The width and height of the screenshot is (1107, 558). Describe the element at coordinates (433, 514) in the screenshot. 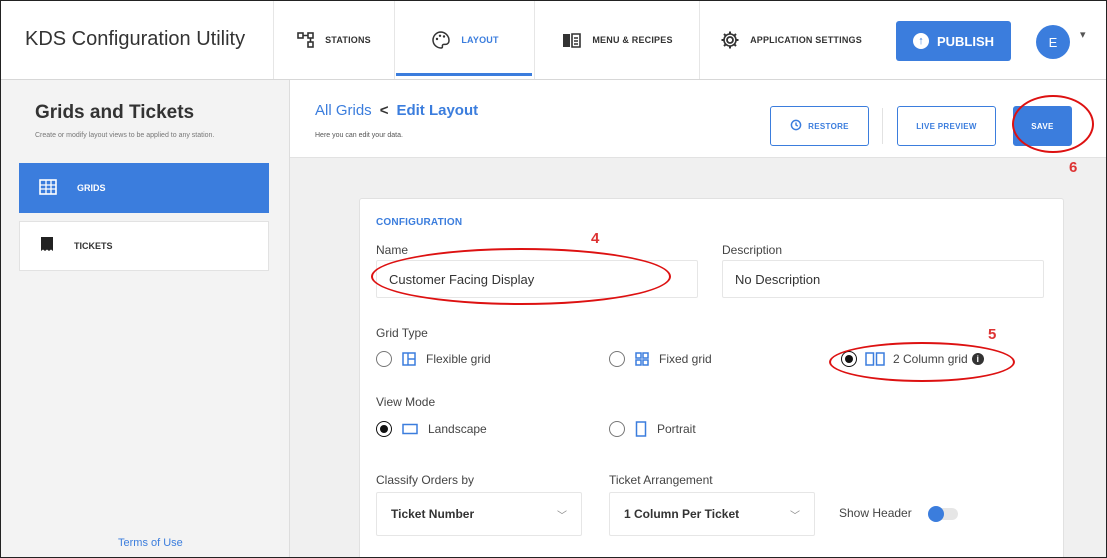

I see `select-value: Ticket Number` at that location.